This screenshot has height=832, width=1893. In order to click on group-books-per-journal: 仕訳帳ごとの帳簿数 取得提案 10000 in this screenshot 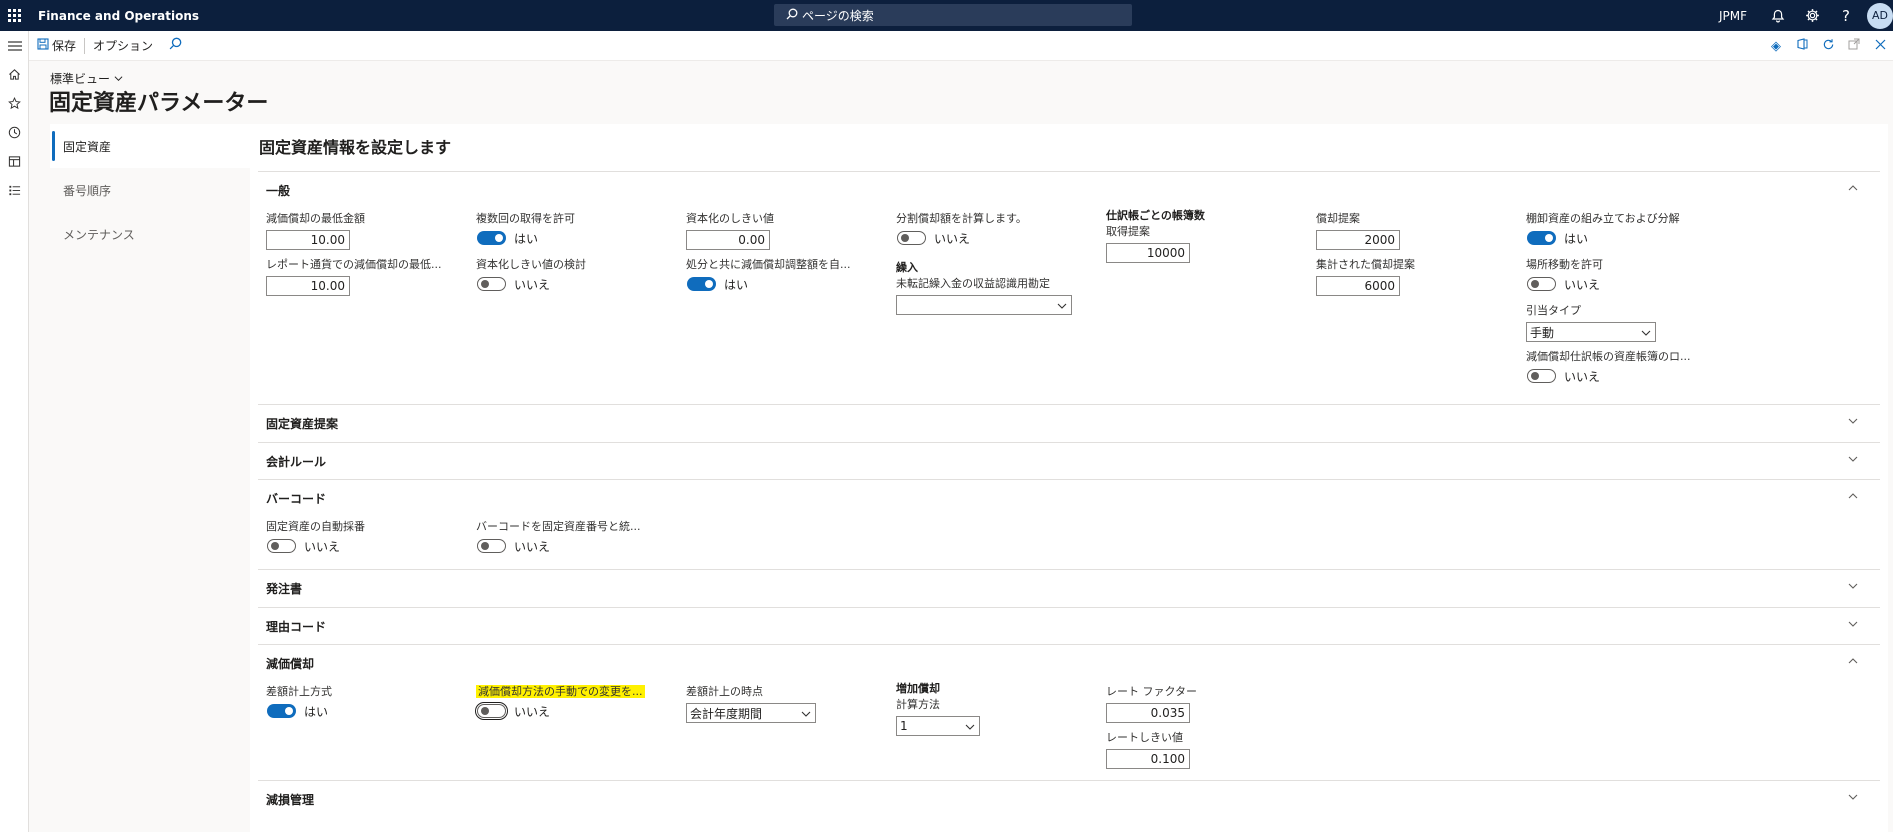, I will do `click(1155, 236)`.